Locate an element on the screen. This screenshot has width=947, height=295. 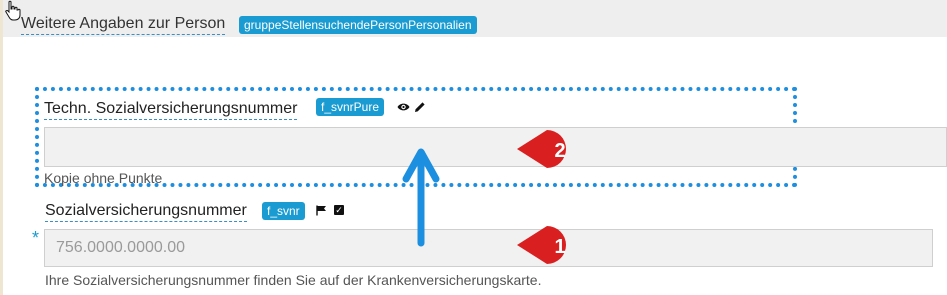
marker-2-label: 2 is located at coordinates (559, 151).